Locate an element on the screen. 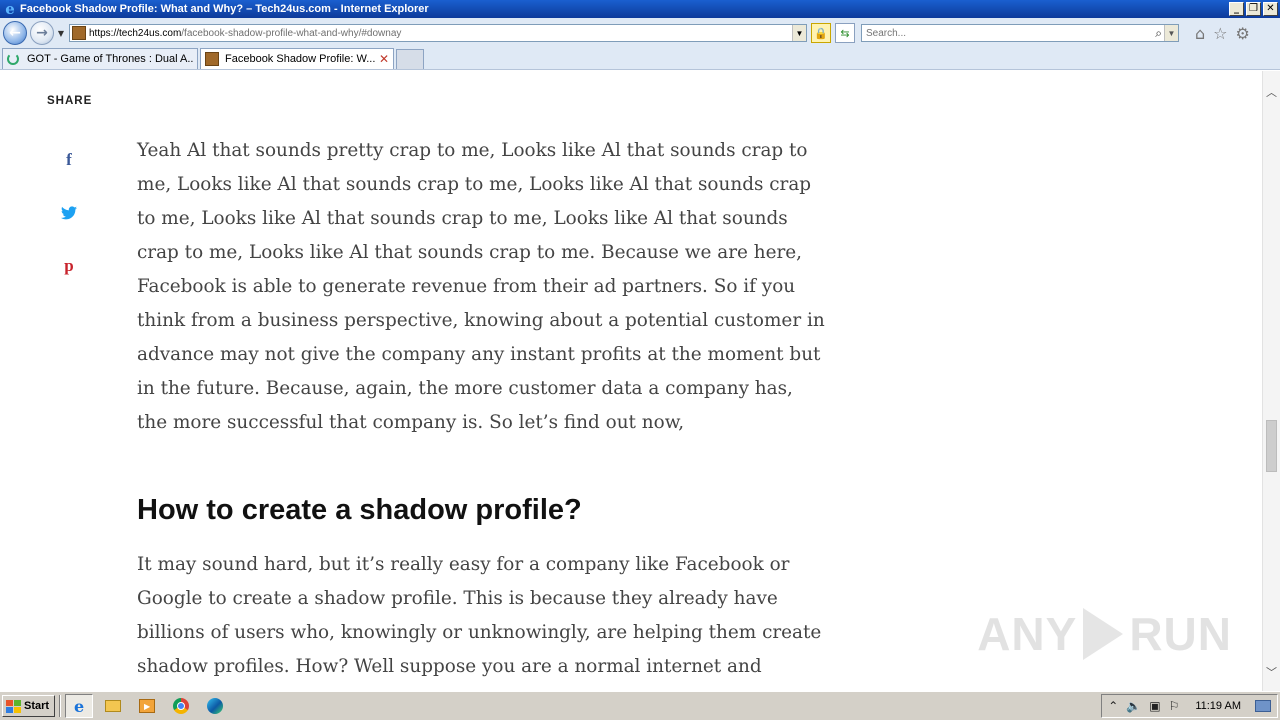  back-button: ← is located at coordinates (15, 33).